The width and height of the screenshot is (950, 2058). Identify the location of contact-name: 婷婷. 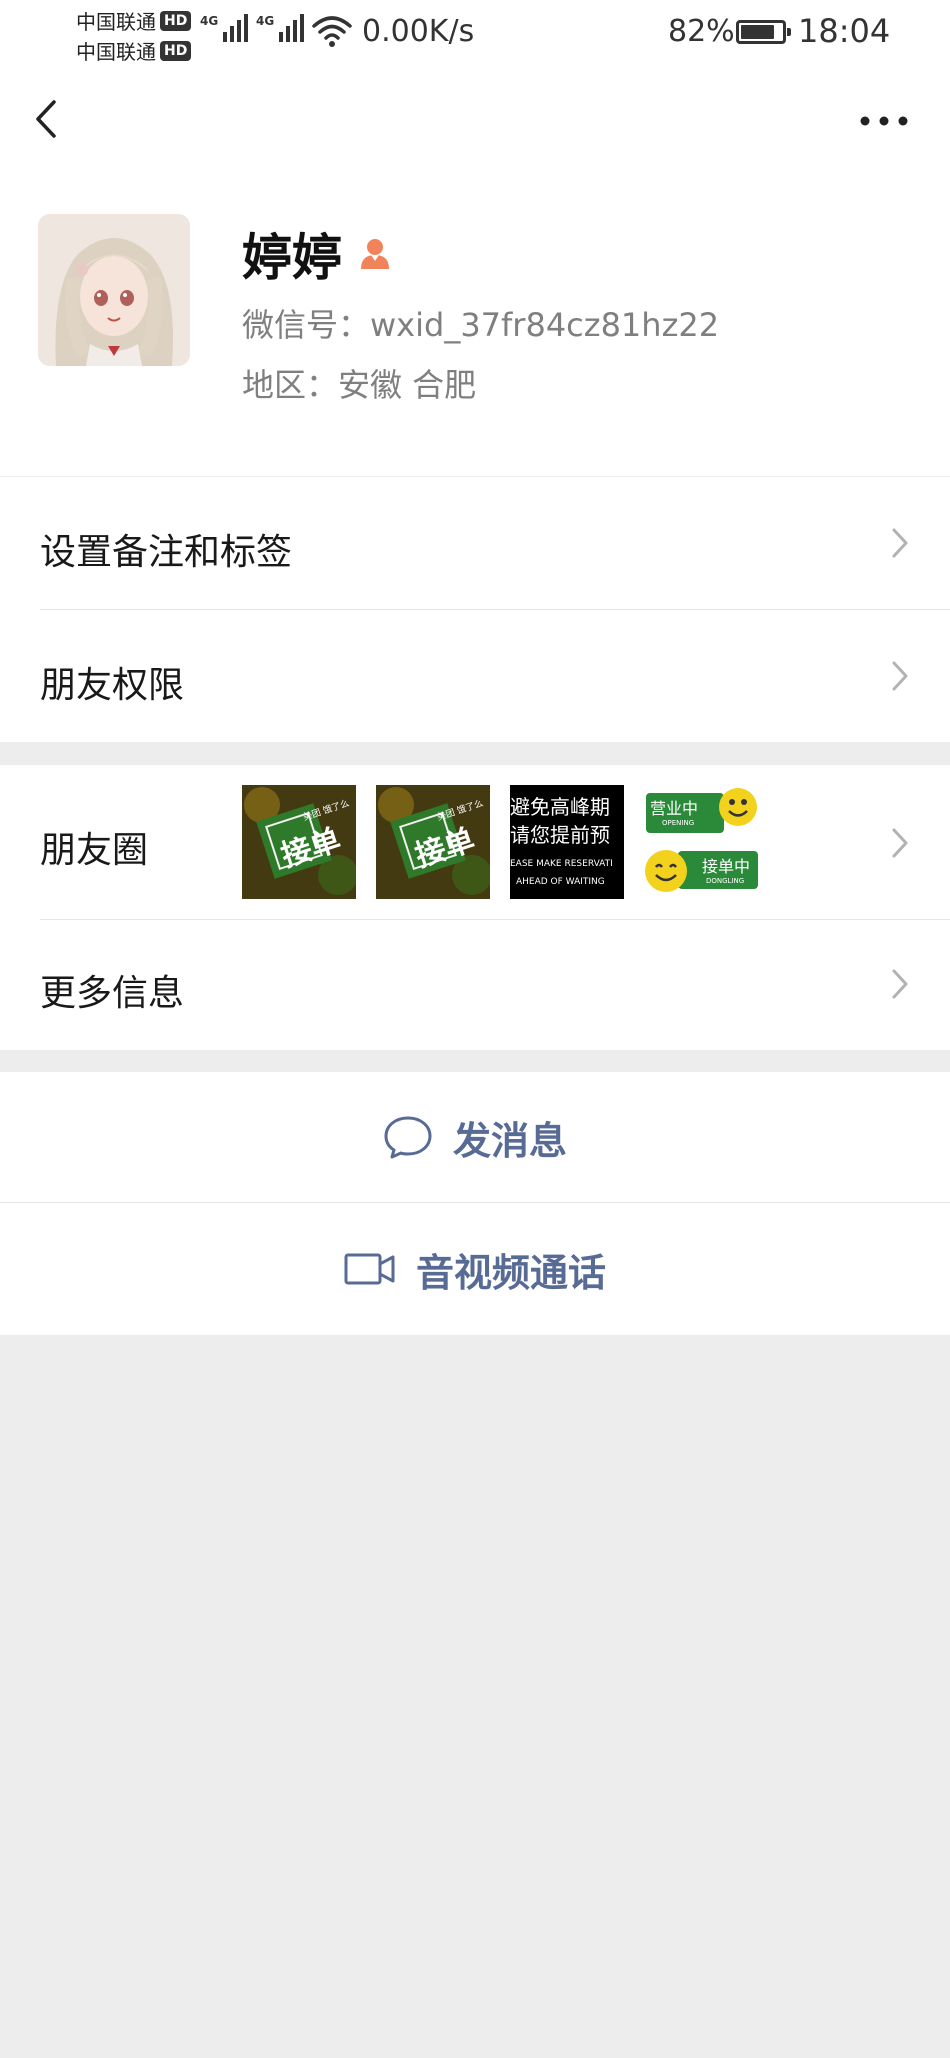
(292, 258).